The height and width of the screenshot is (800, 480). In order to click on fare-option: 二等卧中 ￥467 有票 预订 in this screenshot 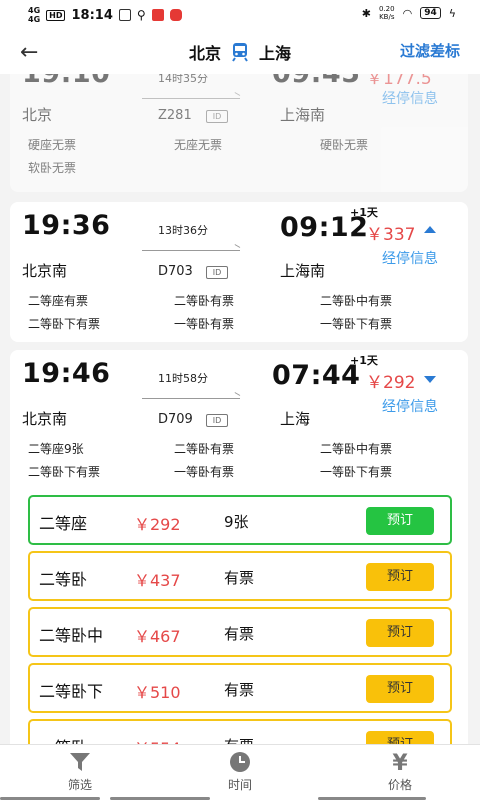, I will do `click(240, 632)`.